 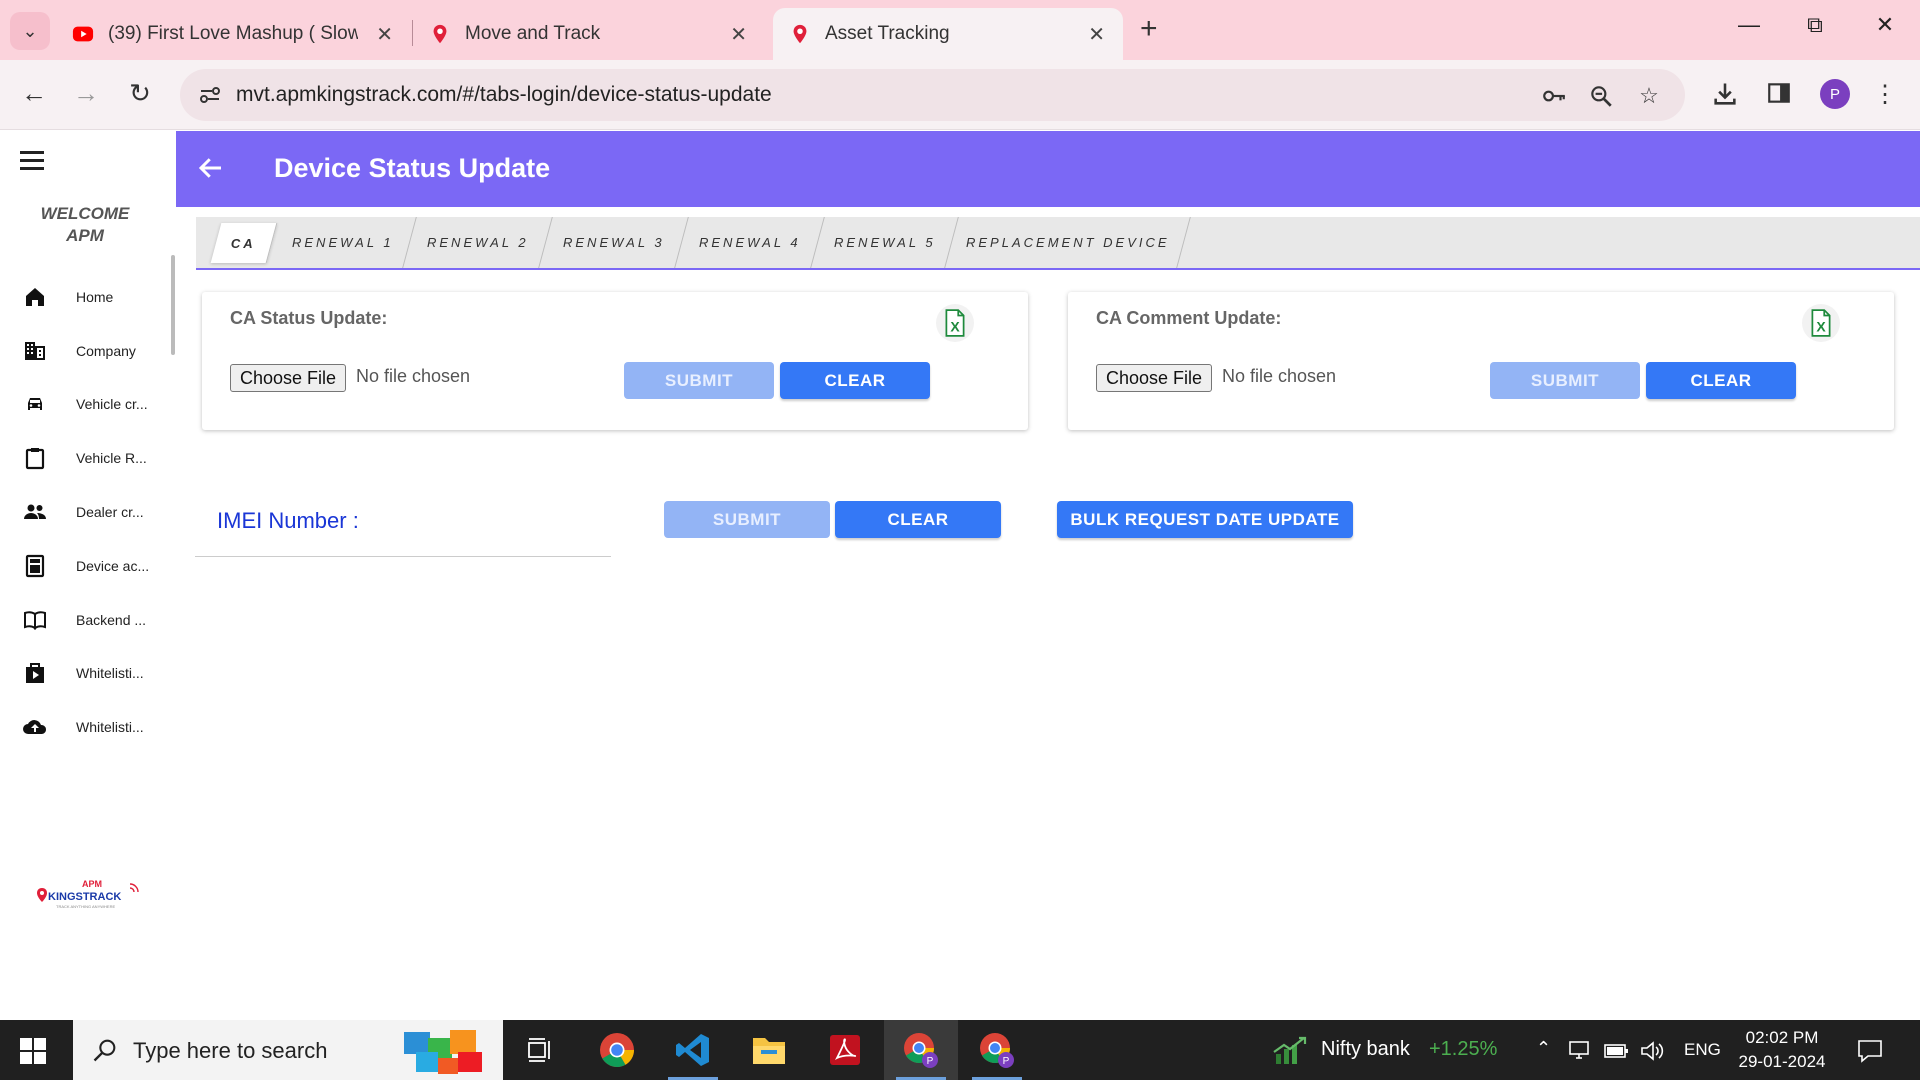 I want to click on building-icon, so click(x=35, y=351).